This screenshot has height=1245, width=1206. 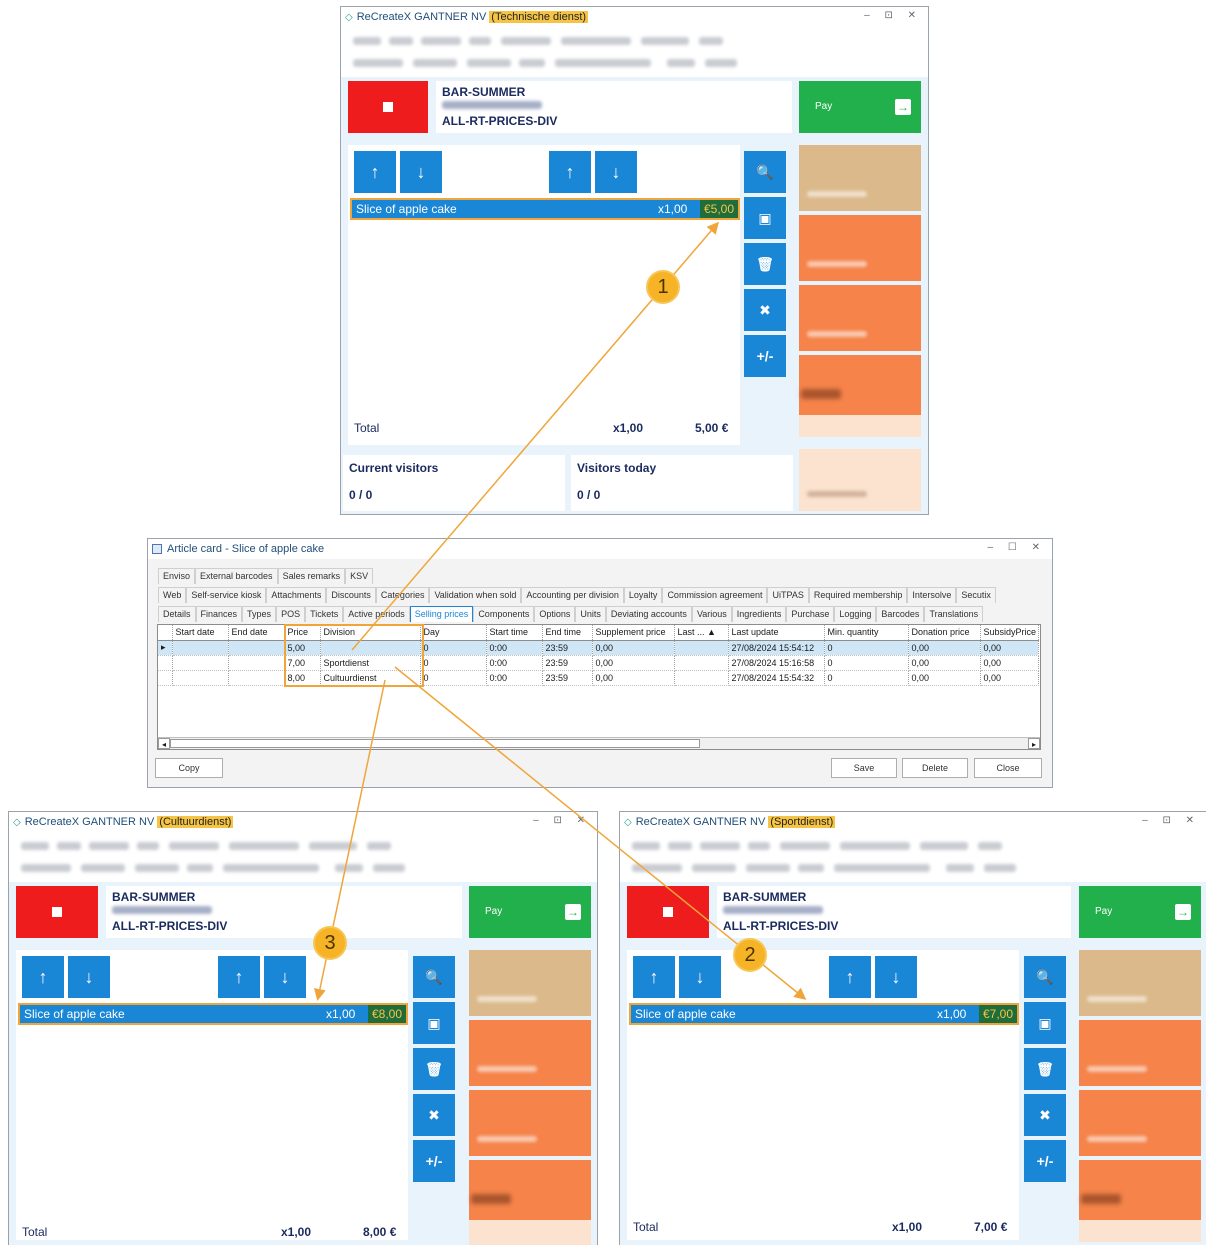 What do you see at coordinates (663, 287) in the screenshot?
I see `callout-badge-1: 1` at bounding box center [663, 287].